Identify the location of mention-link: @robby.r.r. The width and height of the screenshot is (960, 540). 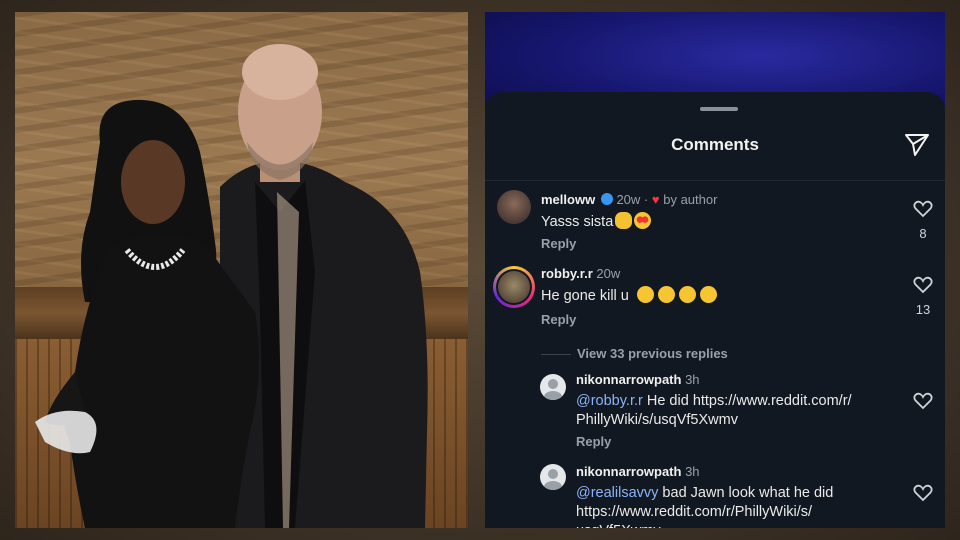
(609, 401).